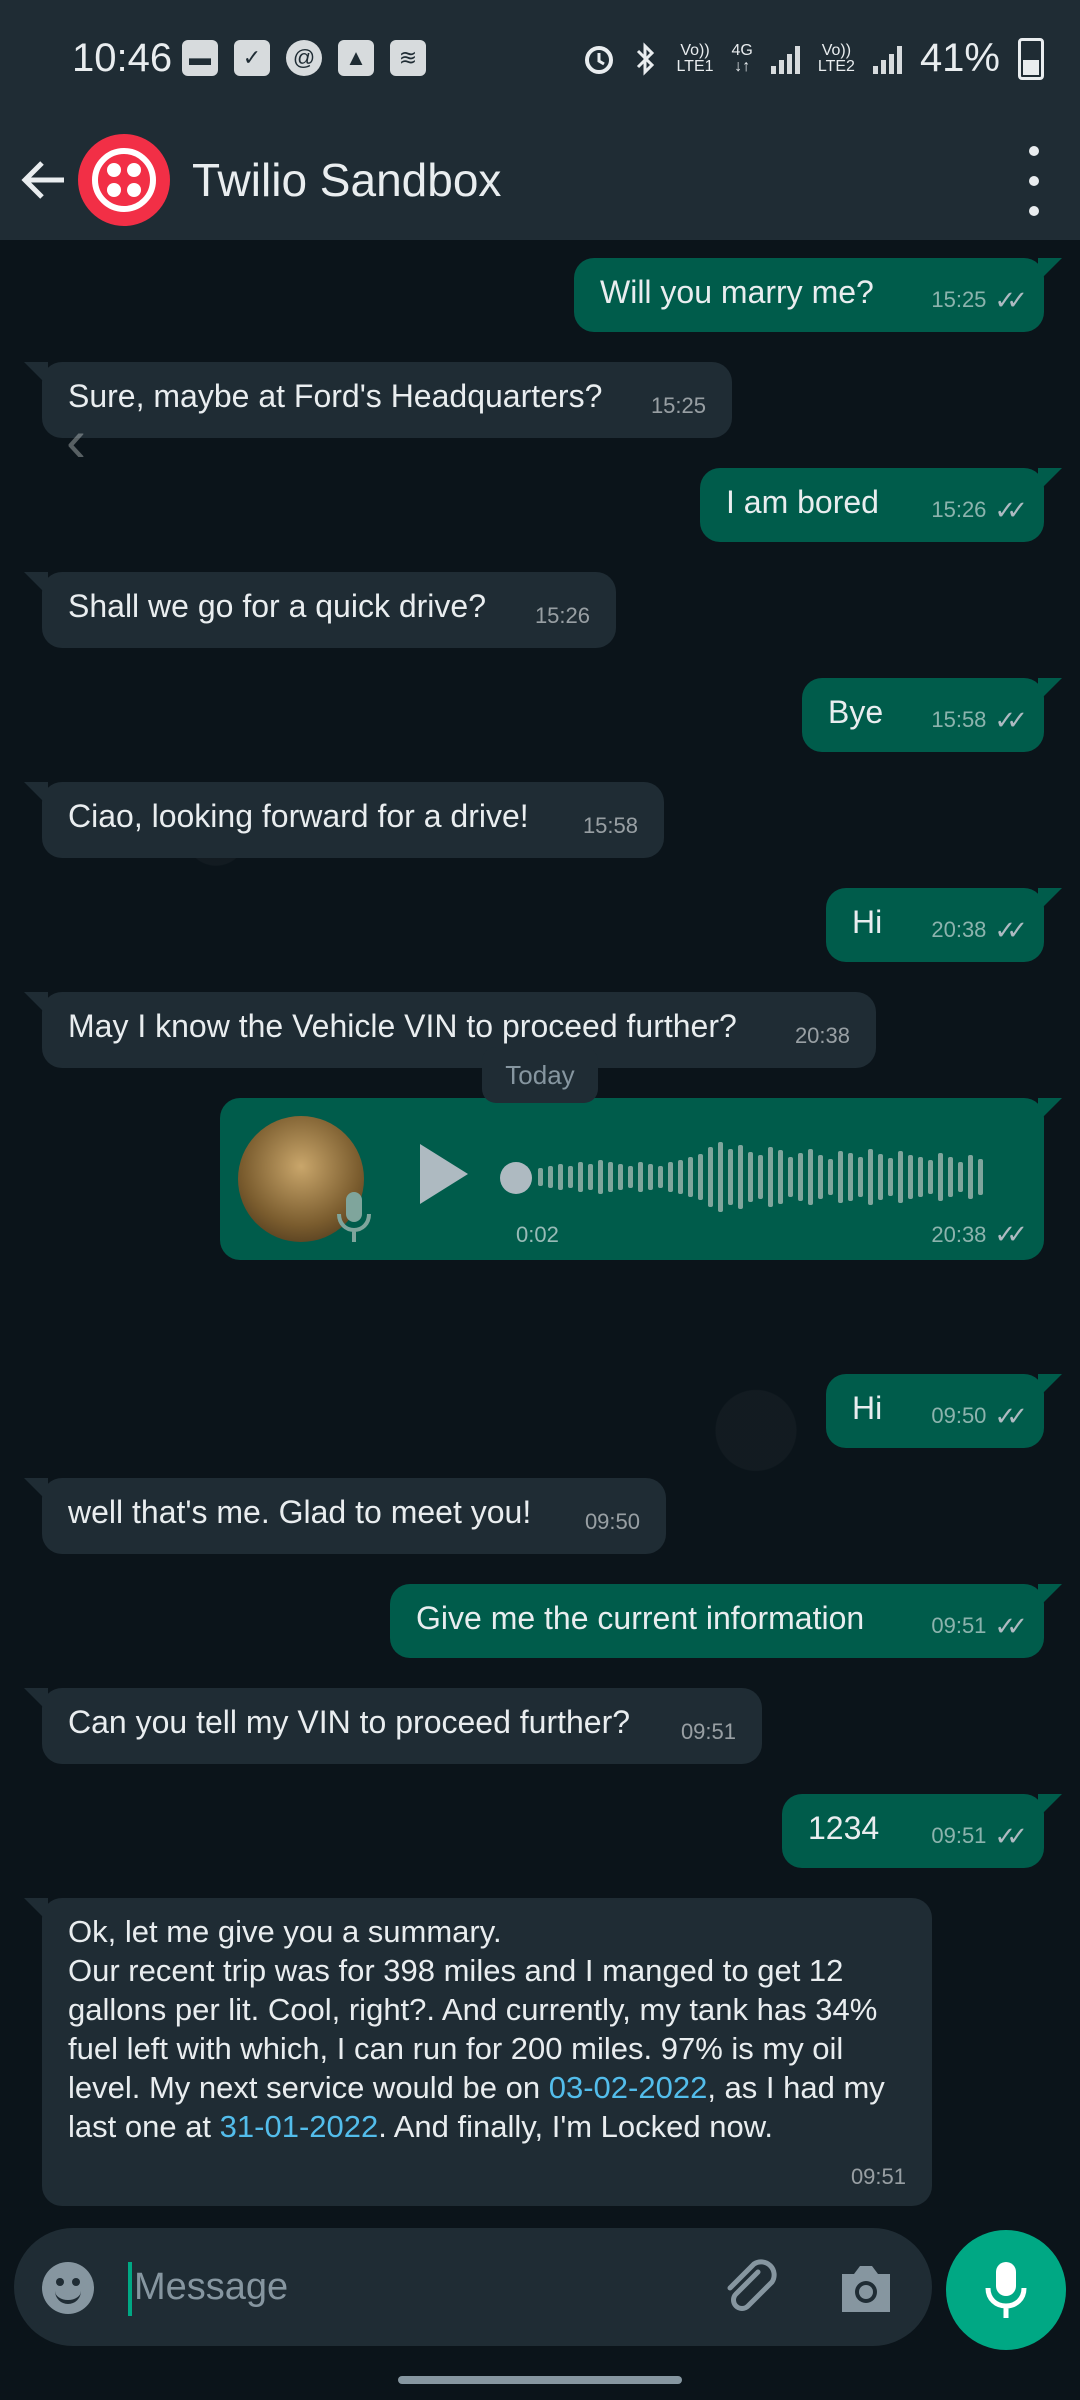 This screenshot has height=2400, width=1080. What do you see at coordinates (887, 59) in the screenshot?
I see `signal-sim2-icon` at bounding box center [887, 59].